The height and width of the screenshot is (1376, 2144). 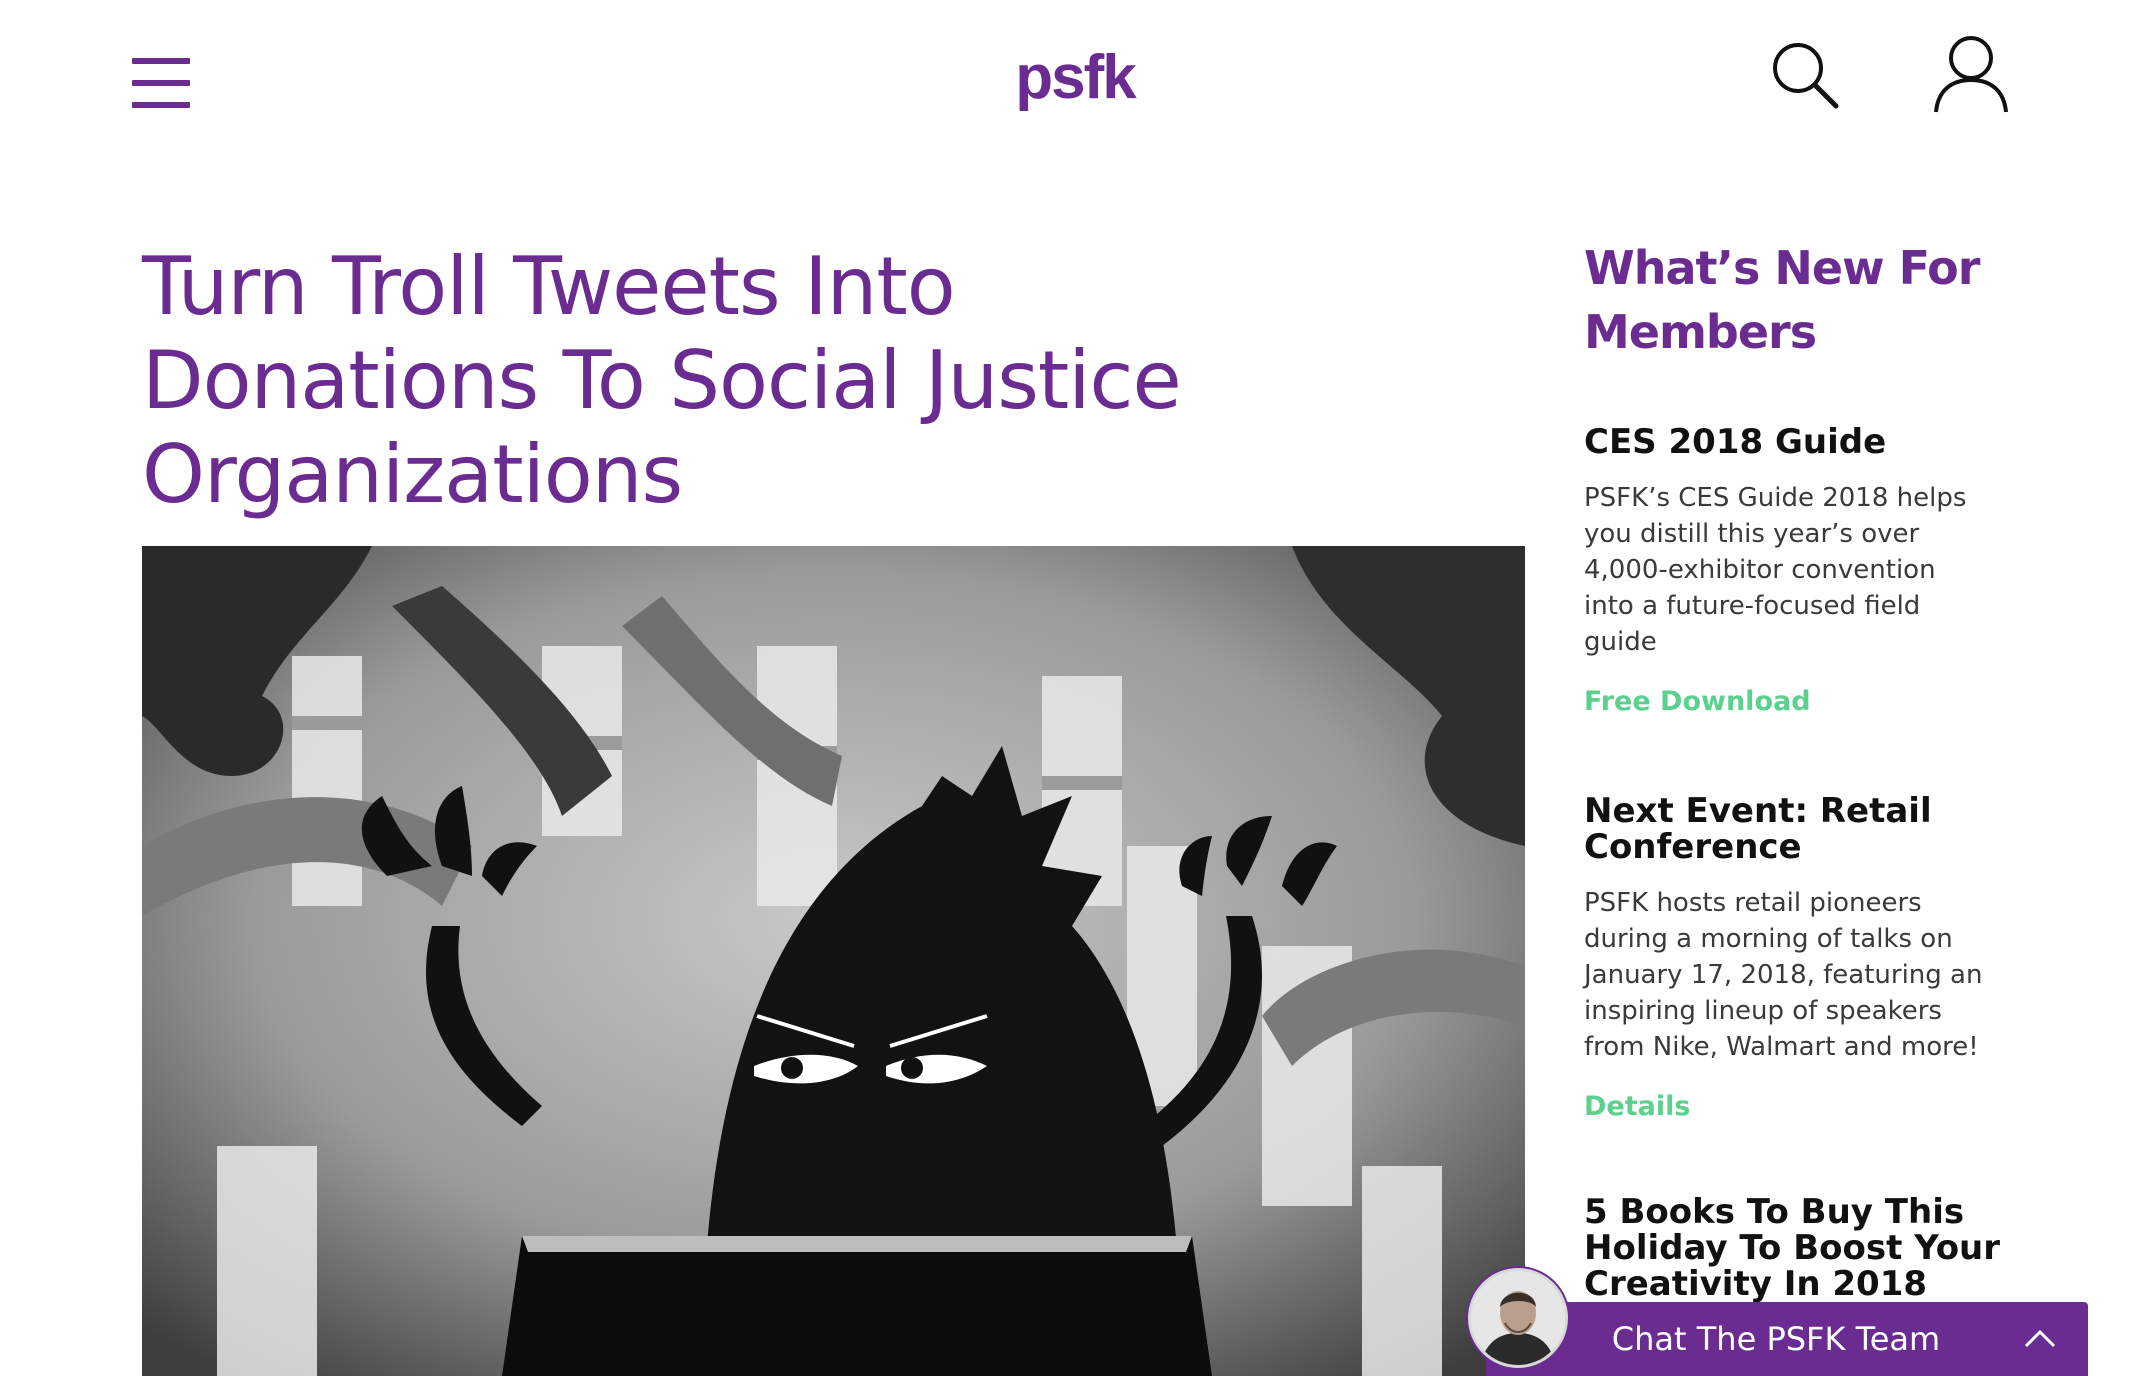 I want to click on chat-label: Chat The PSFK Team, so click(x=1776, y=1339).